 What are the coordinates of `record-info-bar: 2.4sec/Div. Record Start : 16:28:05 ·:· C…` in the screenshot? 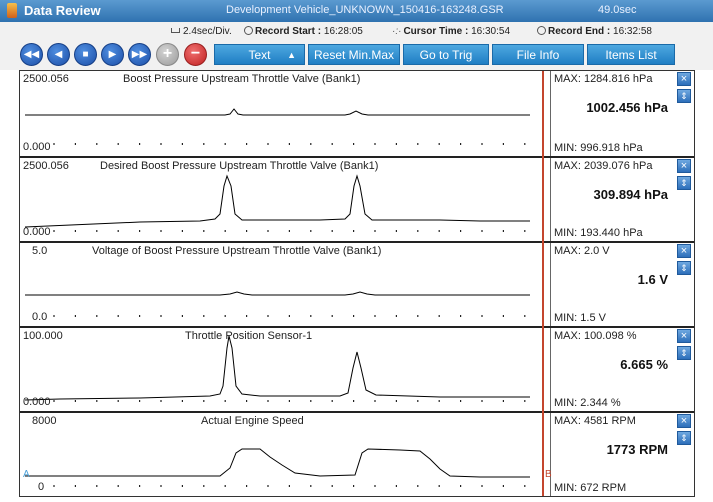 It's located at (356, 31).